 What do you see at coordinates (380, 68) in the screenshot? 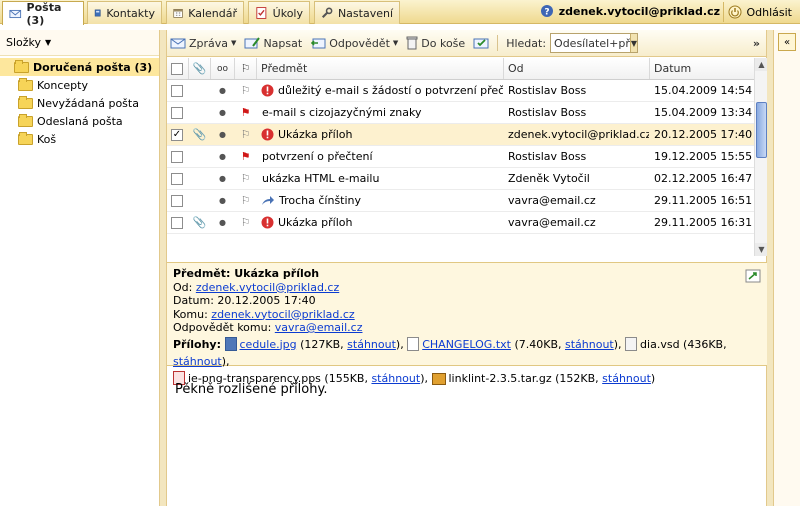
I see `subject-column-header: Předmět` at bounding box center [380, 68].